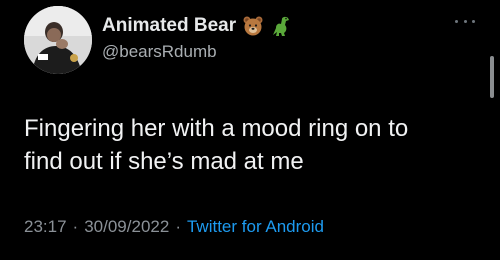 The height and width of the screenshot is (260, 500). Describe the element at coordinates (45, 226) in the screenshot. I see `tweet-time: 23:17` at that location.